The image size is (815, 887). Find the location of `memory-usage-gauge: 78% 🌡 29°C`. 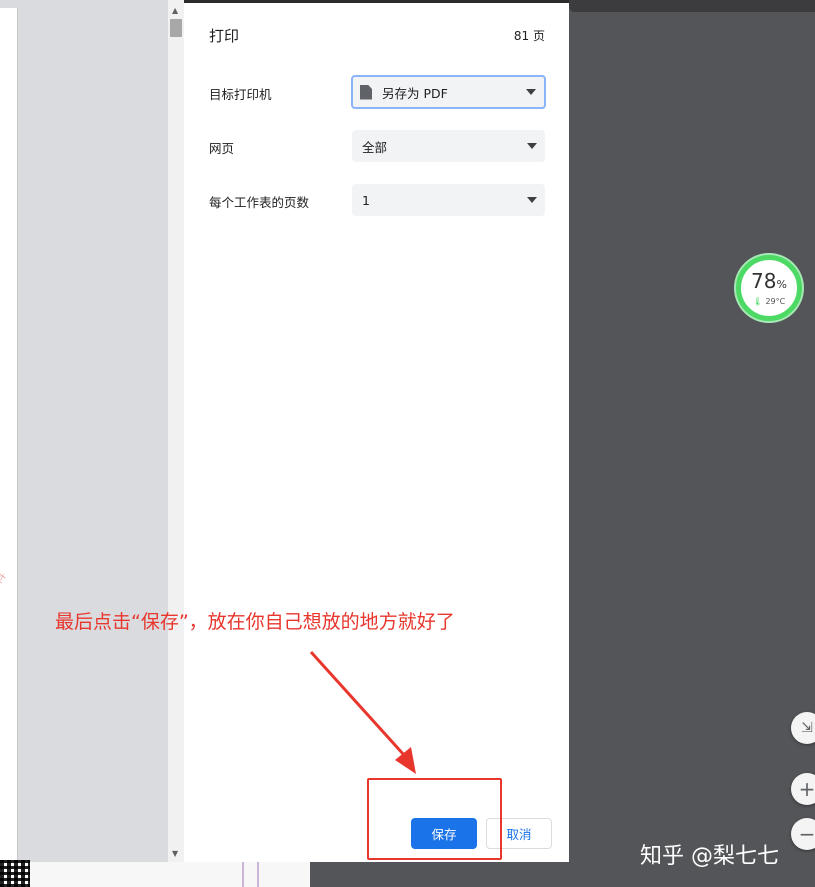

memory-usage-gauge: 78% 🌡 29°C is located at coordinates (769, 288).